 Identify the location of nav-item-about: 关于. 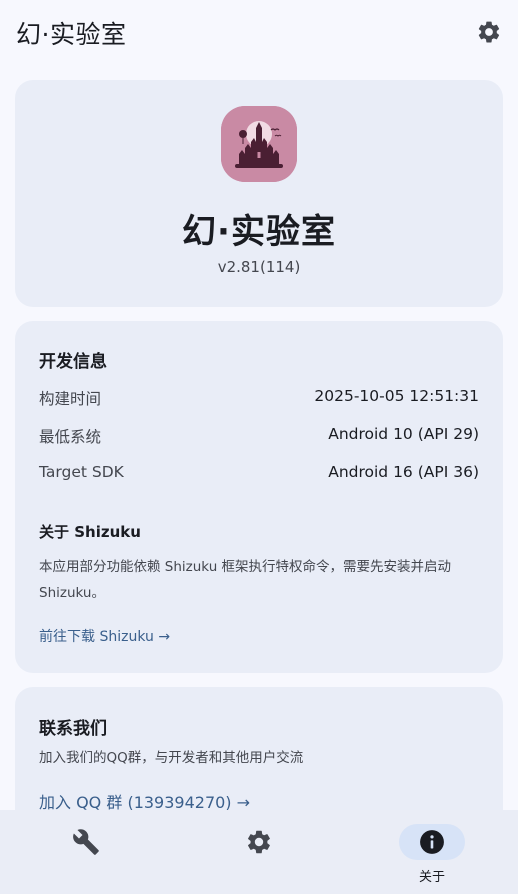
(432, 852).